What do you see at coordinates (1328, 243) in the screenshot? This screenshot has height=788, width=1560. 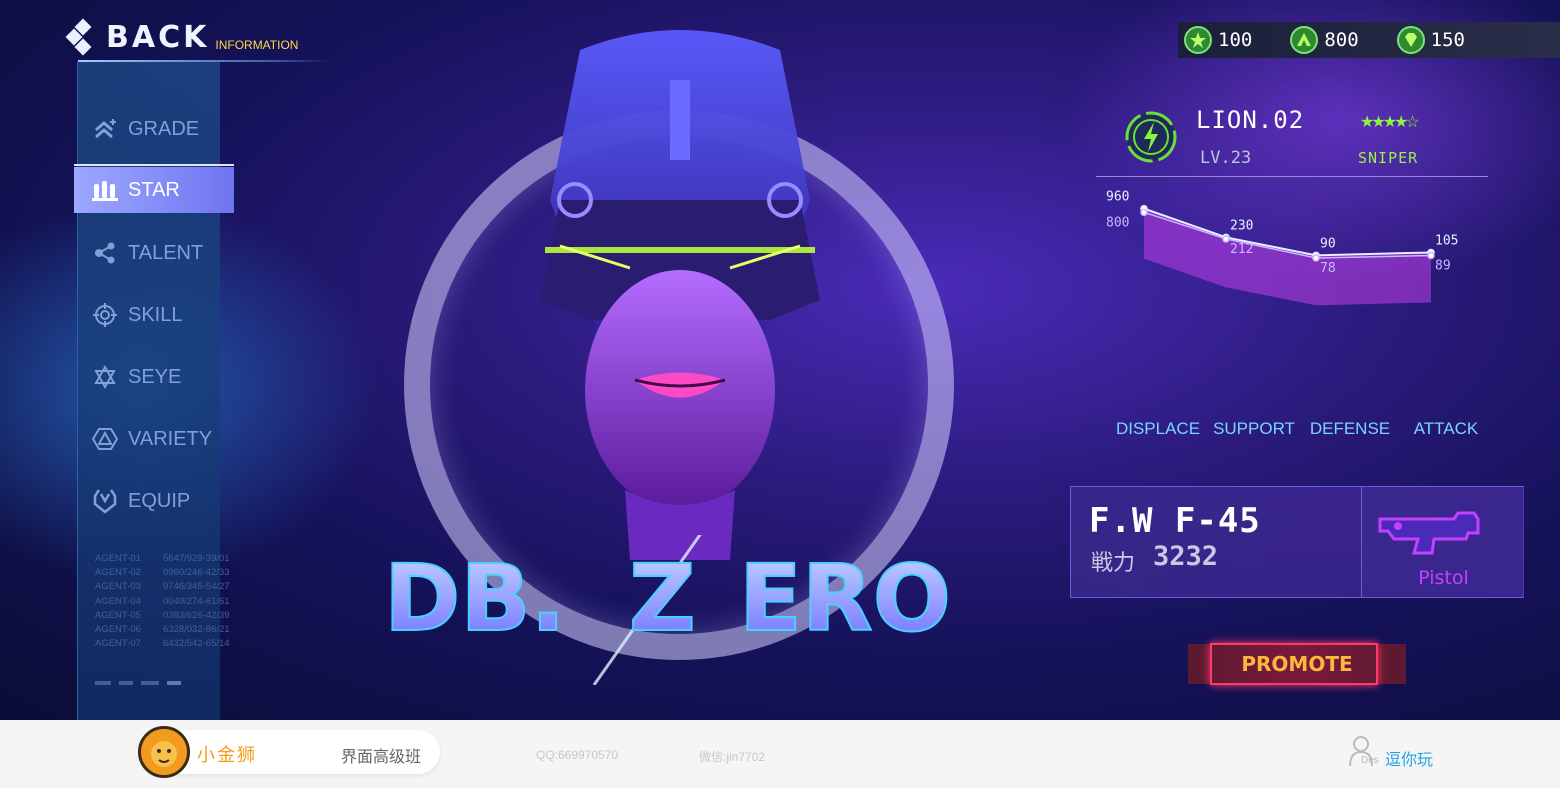 I see `chart-data-label: 90` at bounding box center [1328, 243].